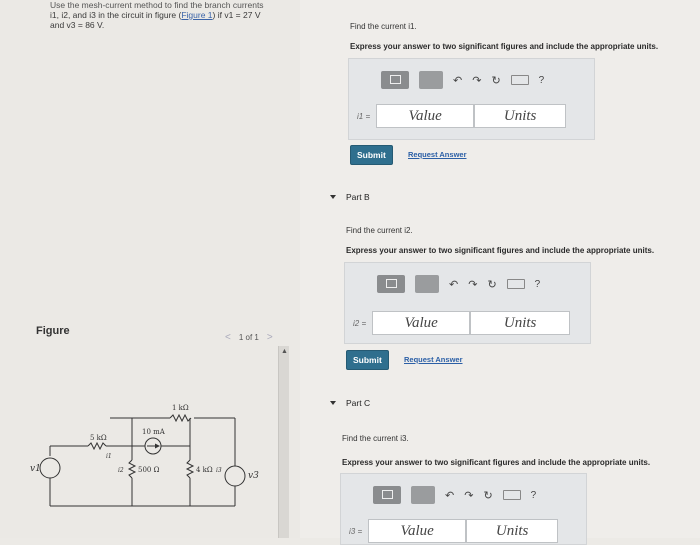 The height and width of the screenshot is (545, 700). I want to click on part-c-prompt: Find the current i3., so click(375, 438).